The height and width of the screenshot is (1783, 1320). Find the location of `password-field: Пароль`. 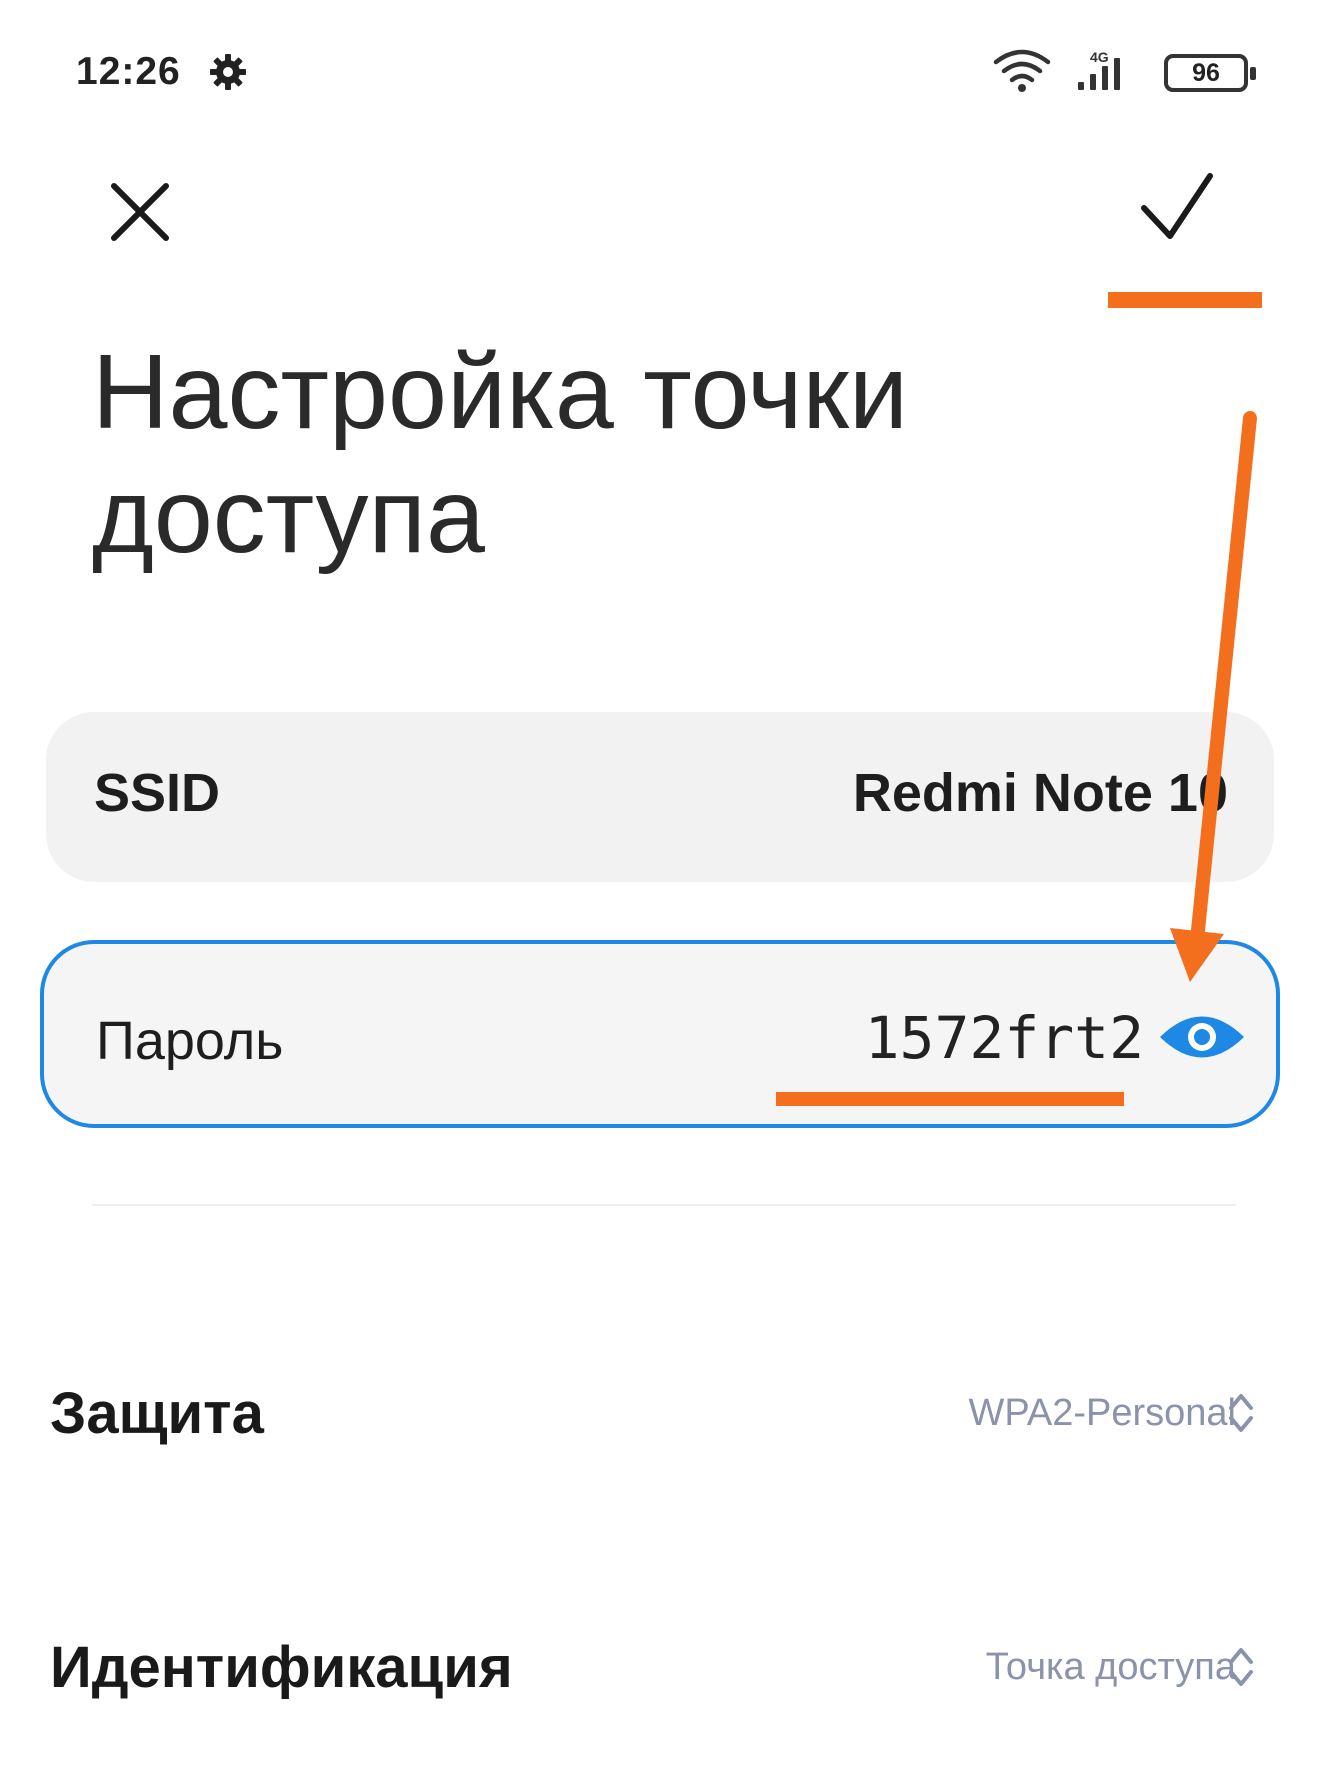

password-field: Пароль is located at coordinates (660, 1034).